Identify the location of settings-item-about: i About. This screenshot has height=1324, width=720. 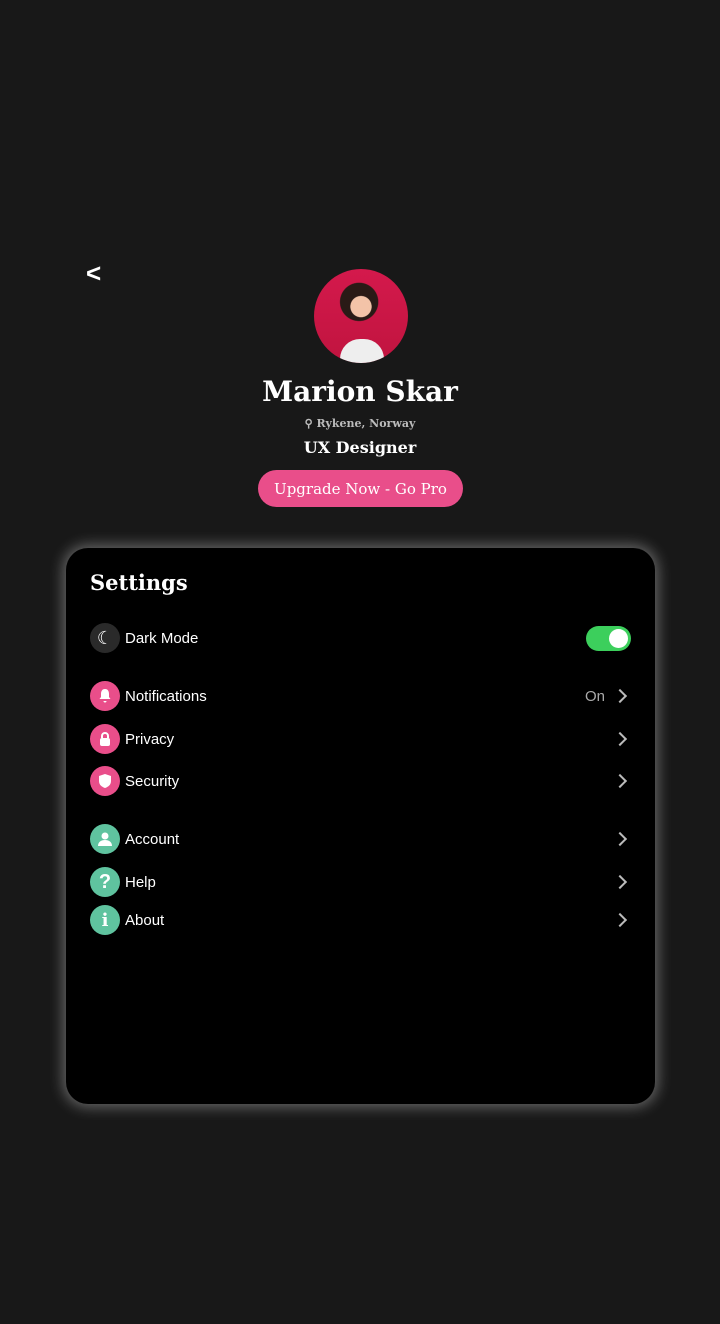
(360, 920).